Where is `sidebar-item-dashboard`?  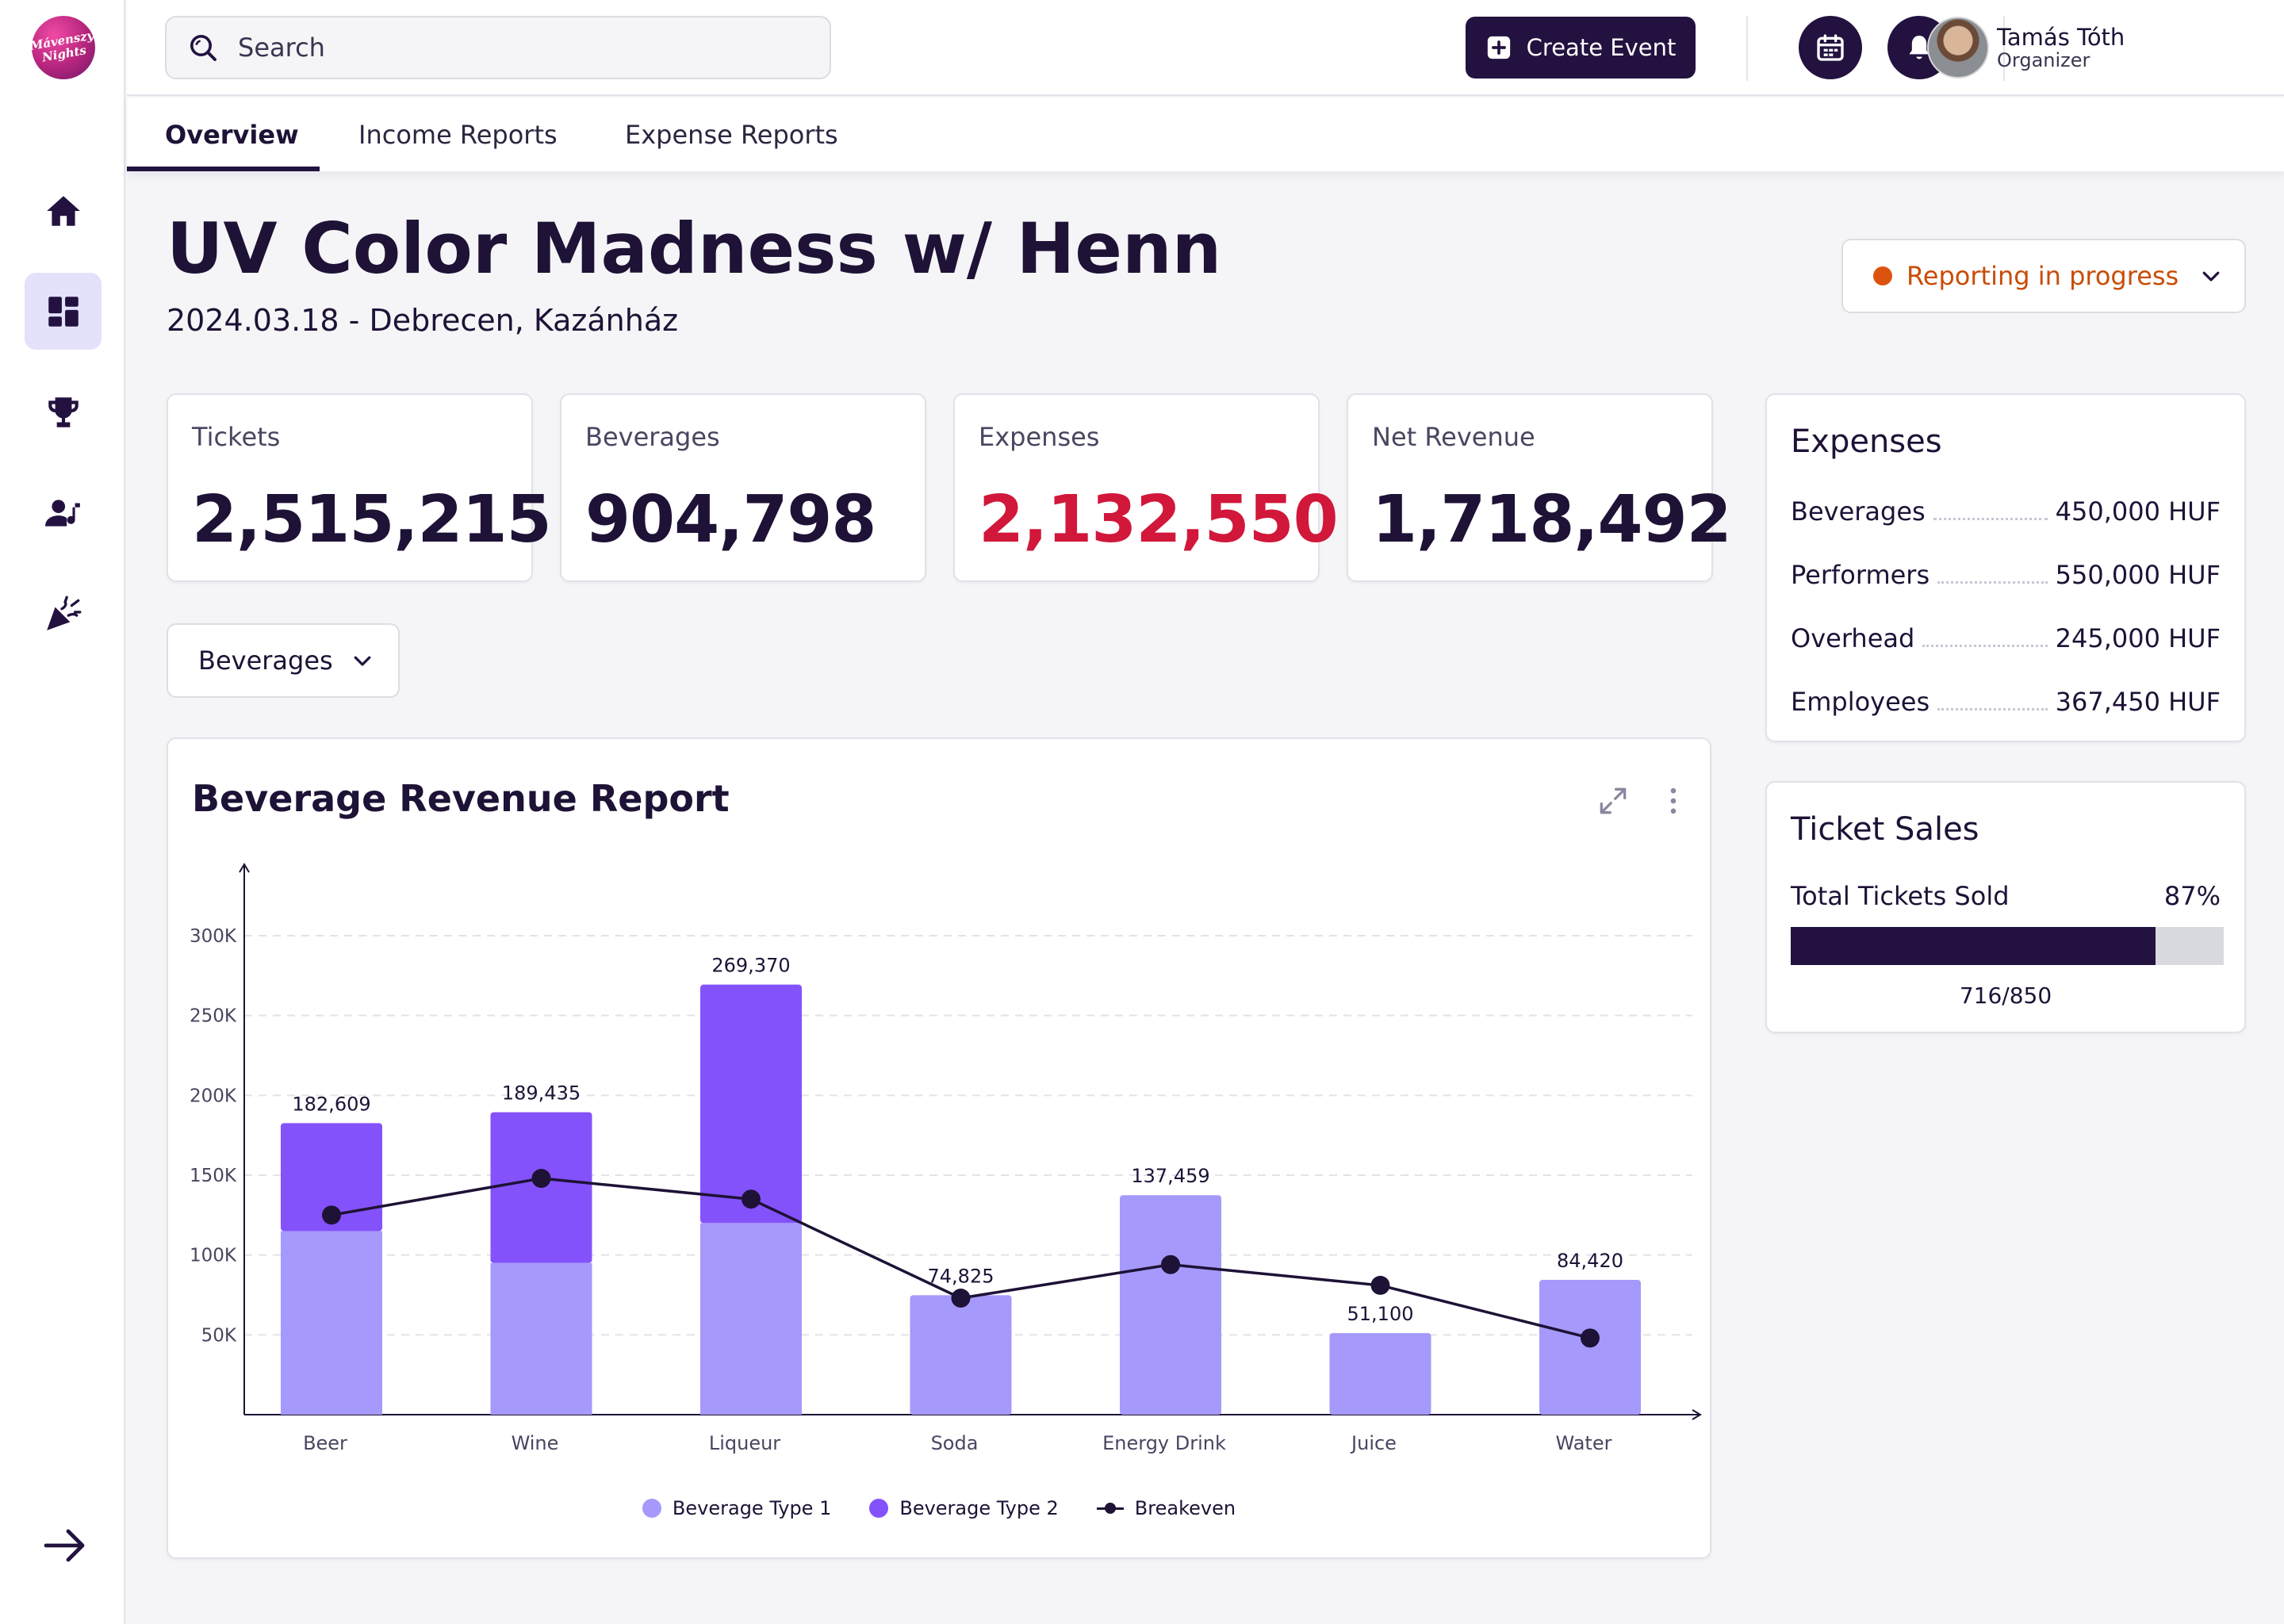
sidebar-item-dashboard is located at coordinates (63, 311).